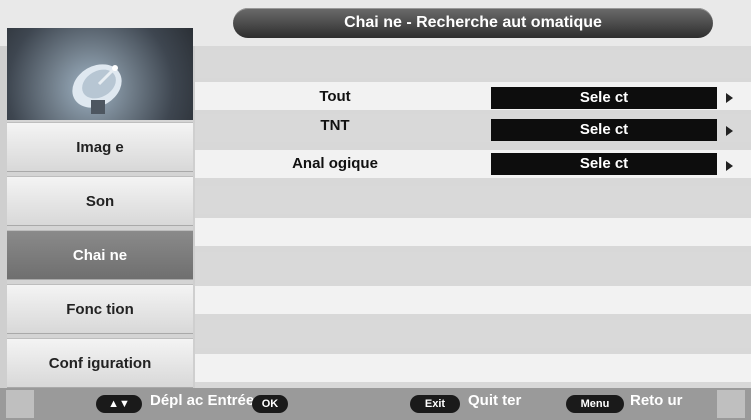 The width and height of the screenshot is (751, 420). Describe the element at coordinates (270, 404) in the screenshot. I see `ok-key-icon: OK` at that location.